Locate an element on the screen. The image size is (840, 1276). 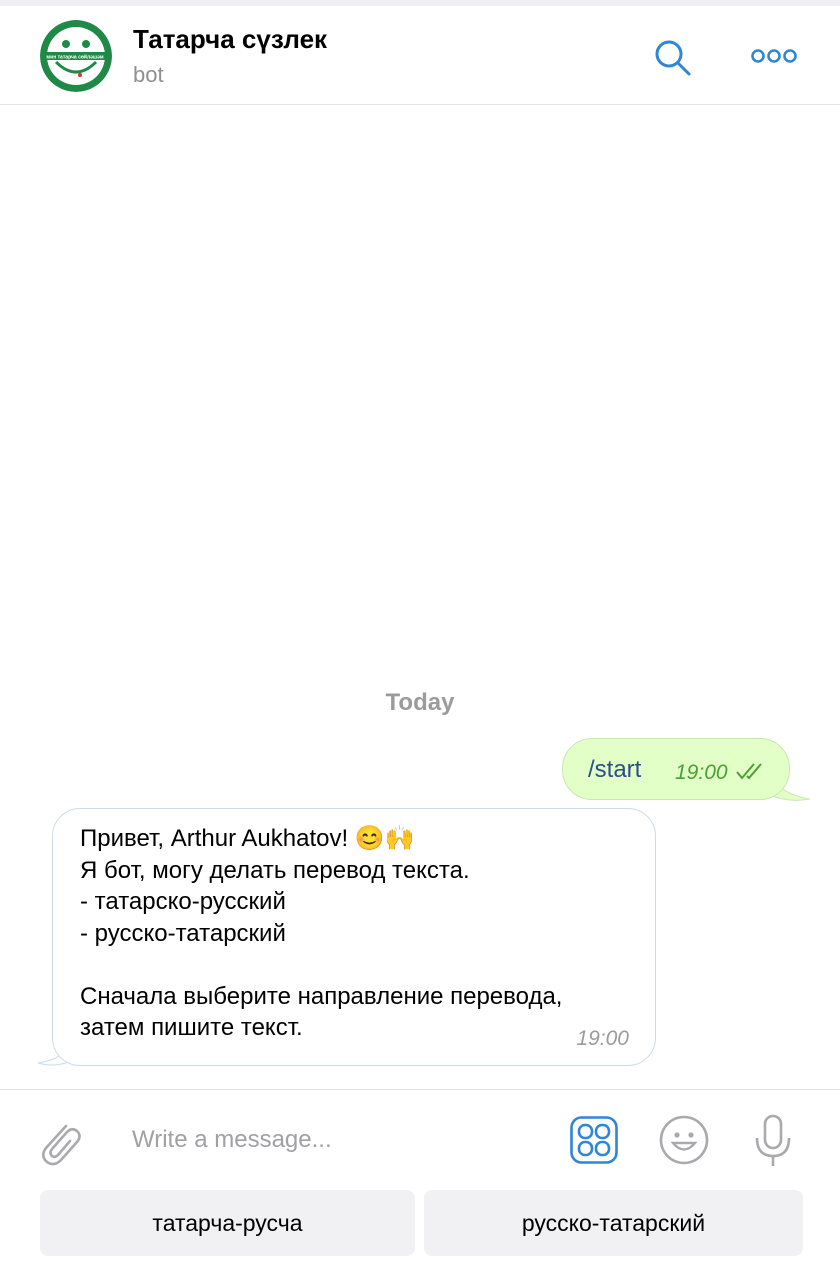
message-composer is located at coordinates (420, 1137).